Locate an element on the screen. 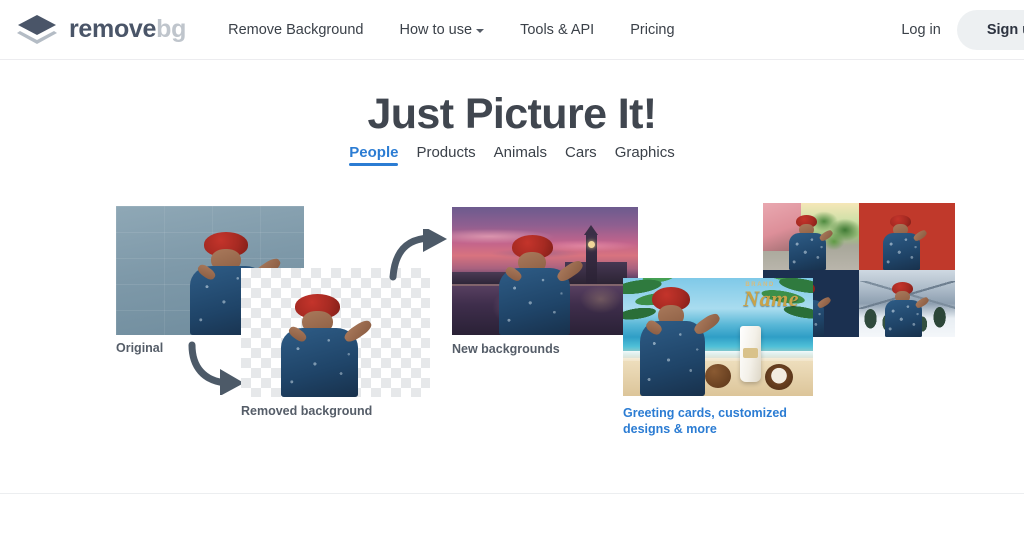 The height and width of the screenshot is (533, 1024). red-solid-background is located at coordinates (907, 236).